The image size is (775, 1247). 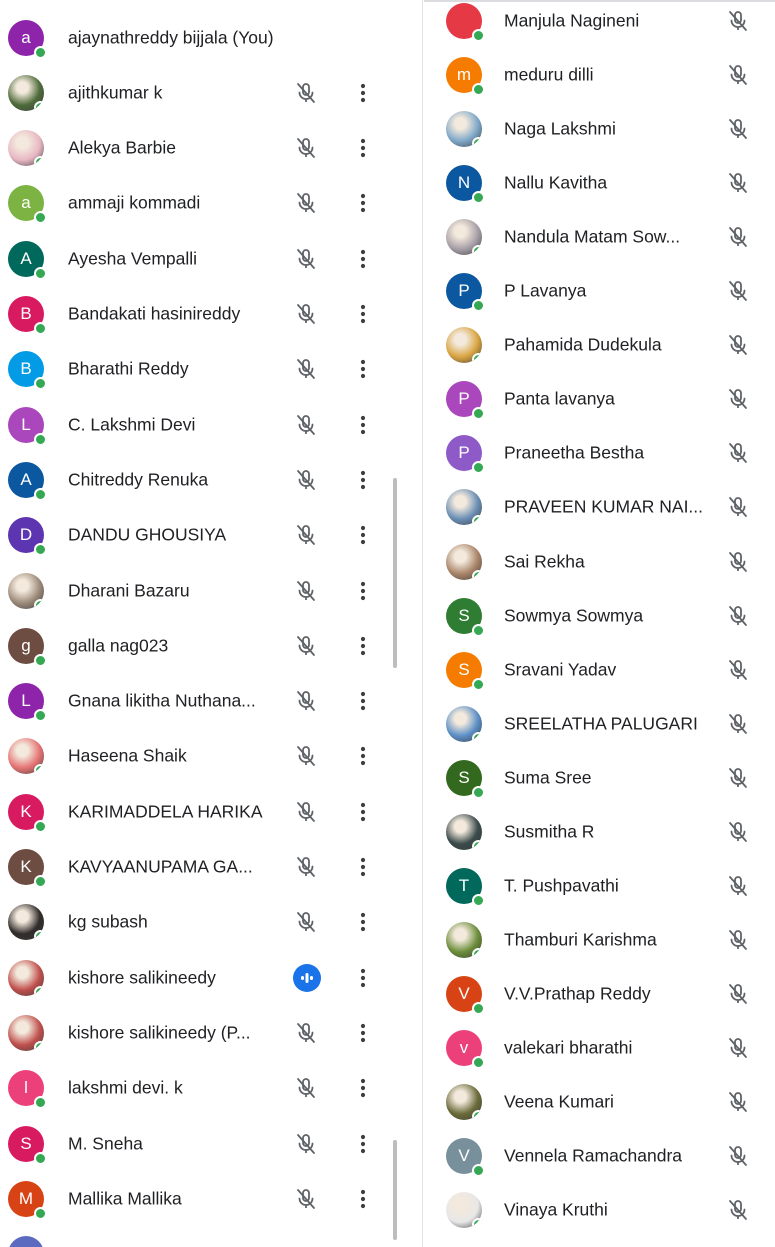 I want to click on participant-row: Vinaya Kruthi, so click(x=598, y=1210).